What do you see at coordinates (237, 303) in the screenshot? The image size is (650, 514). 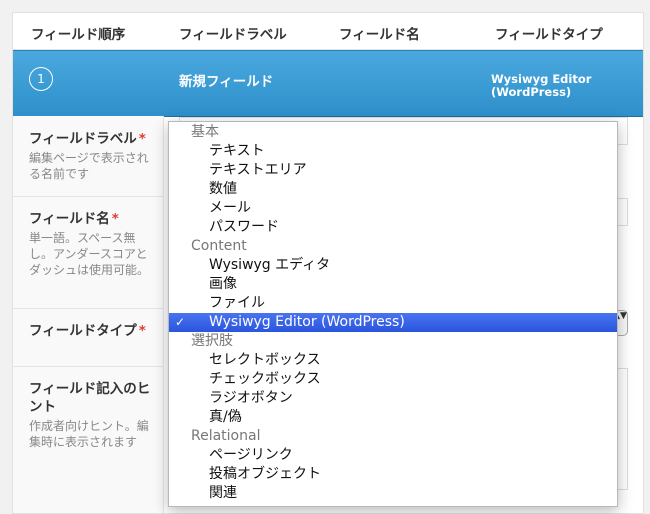 I see `dropdown-item-label: ファイル` at bounding box center [237, 303].